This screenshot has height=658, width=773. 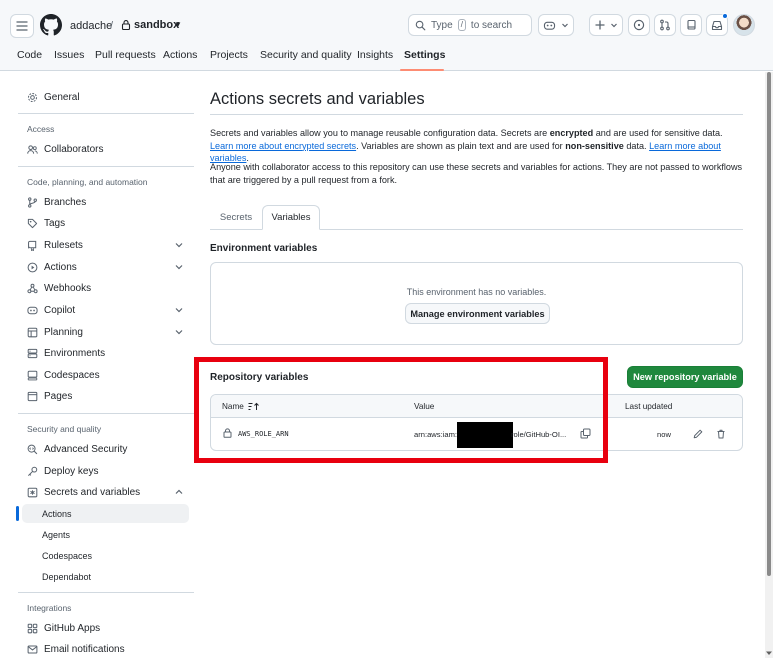 I want to click on sidebar-item-secrets-and-variables: Secrets and variables, so click(x=83, y=492).